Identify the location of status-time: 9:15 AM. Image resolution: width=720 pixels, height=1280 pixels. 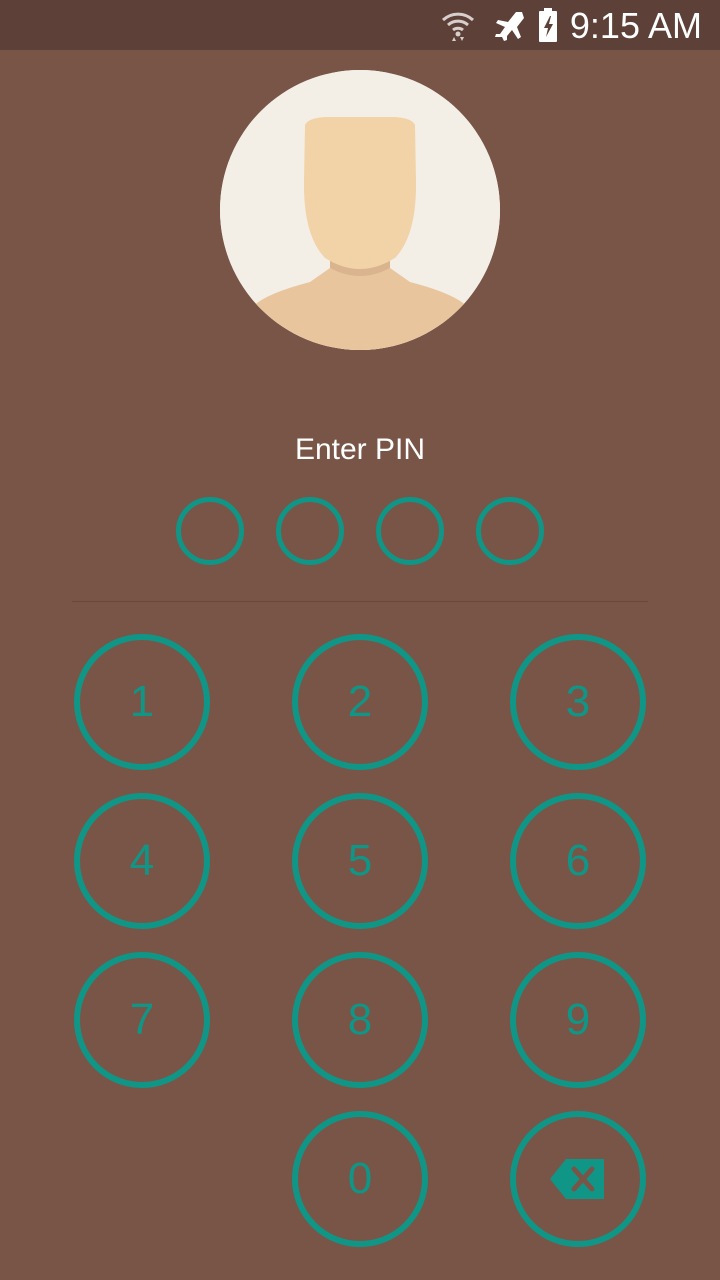
(635, 25).